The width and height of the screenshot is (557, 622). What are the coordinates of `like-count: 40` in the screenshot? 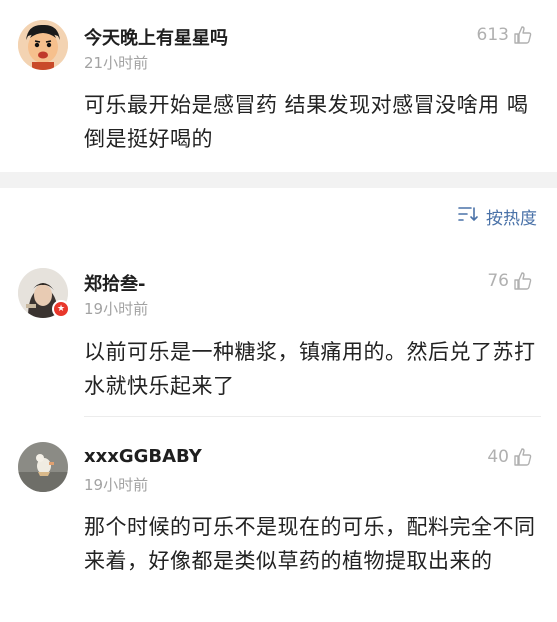 It's located at (498, 457).